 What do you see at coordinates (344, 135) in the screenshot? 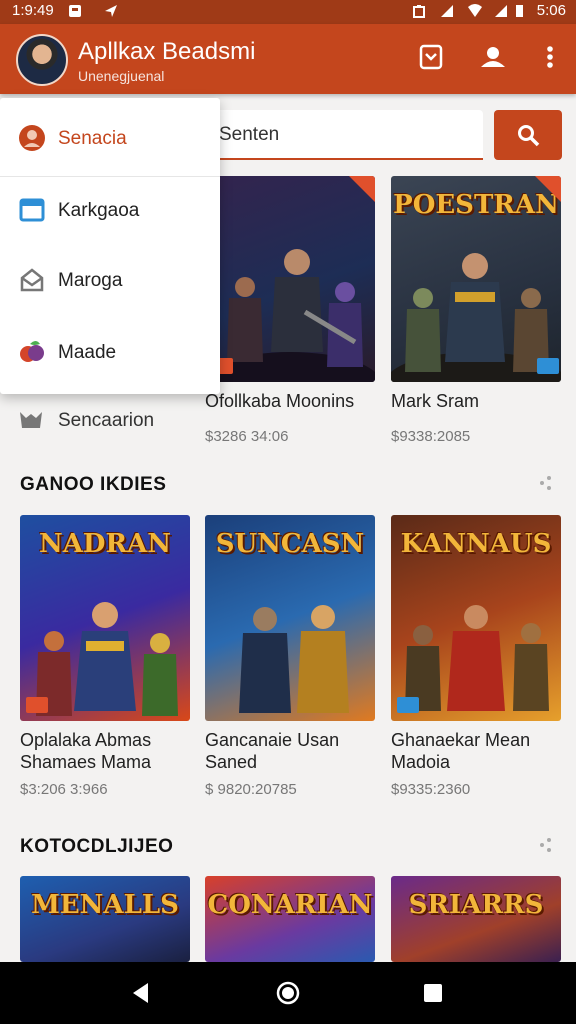
I see `search-input: Senten` at bounding box center [344, 135].